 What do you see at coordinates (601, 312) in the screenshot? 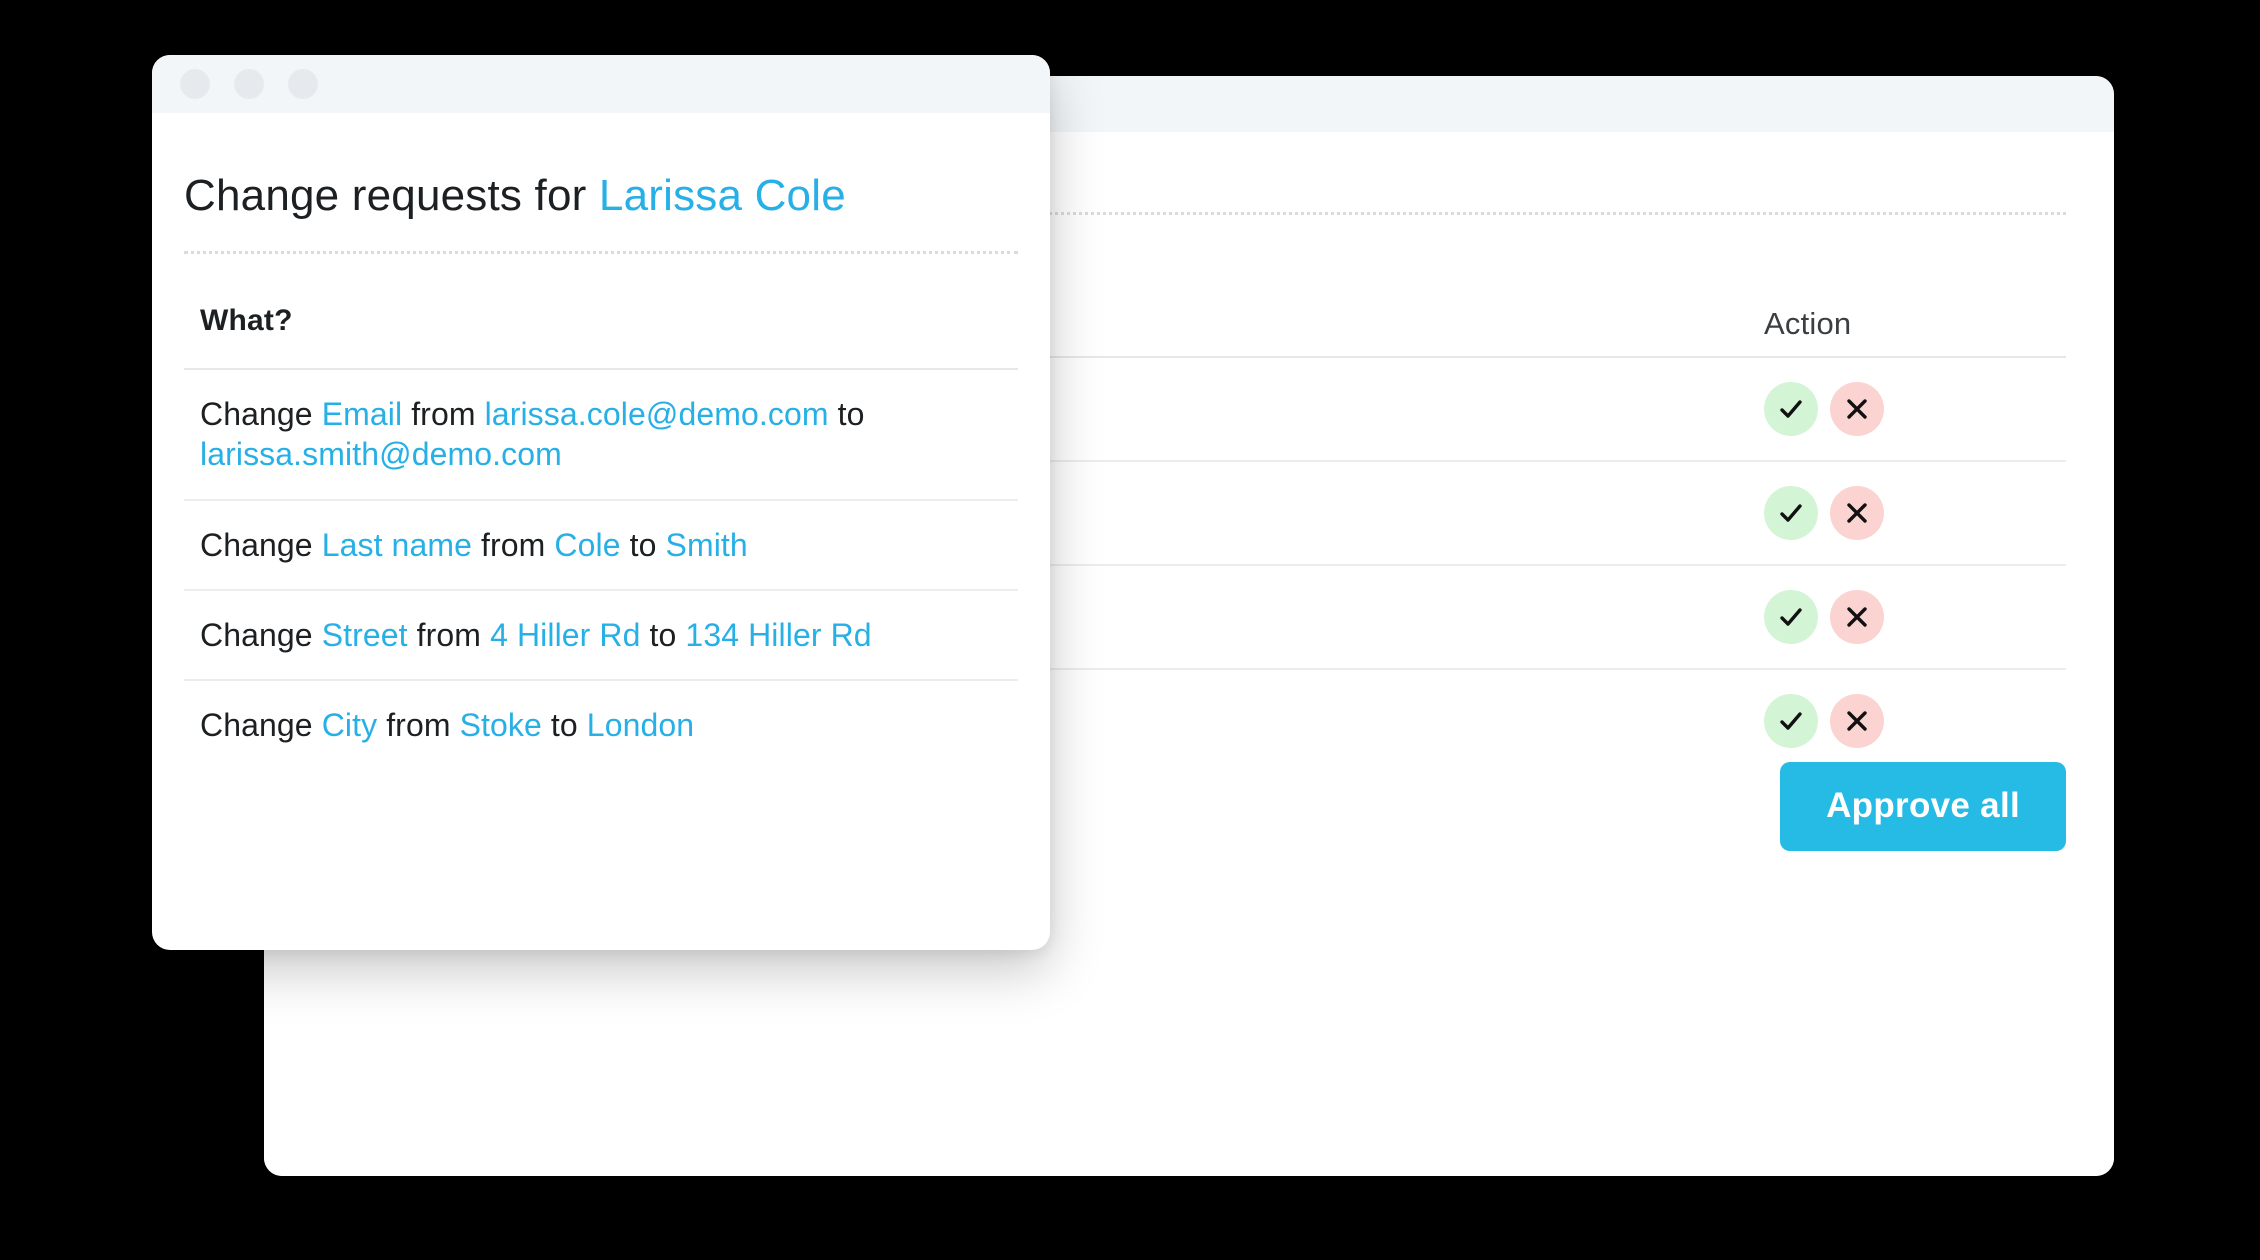
I see `column-header-what: What?` at bounding box center [601, 312].